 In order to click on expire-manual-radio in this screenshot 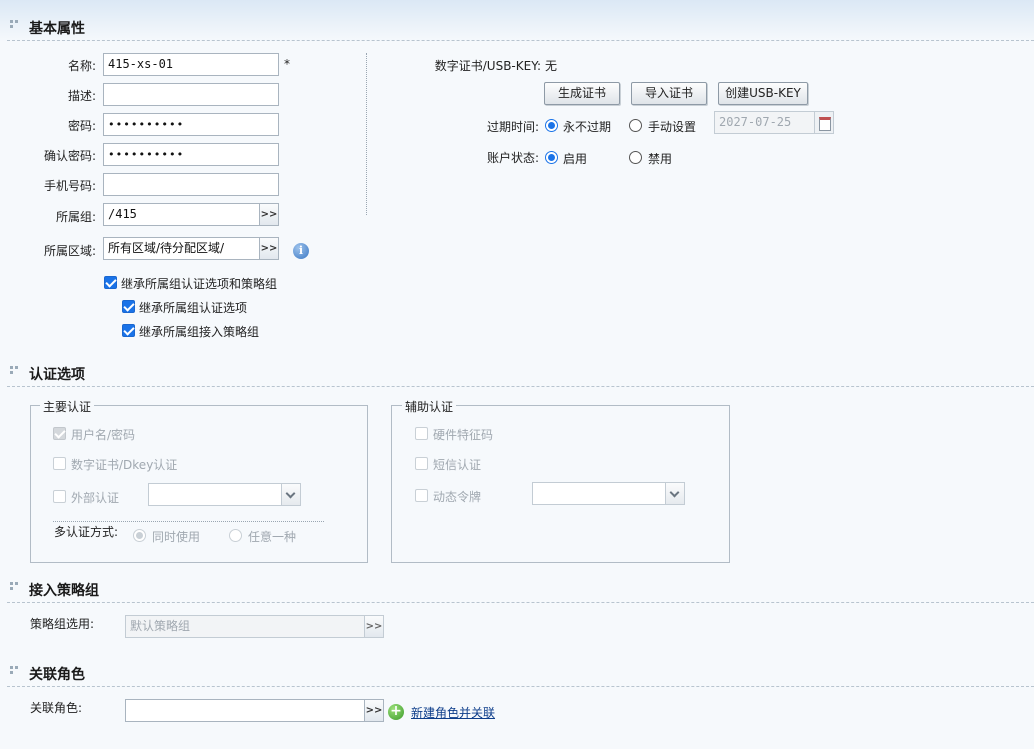, I will do `click(635, 125)`.